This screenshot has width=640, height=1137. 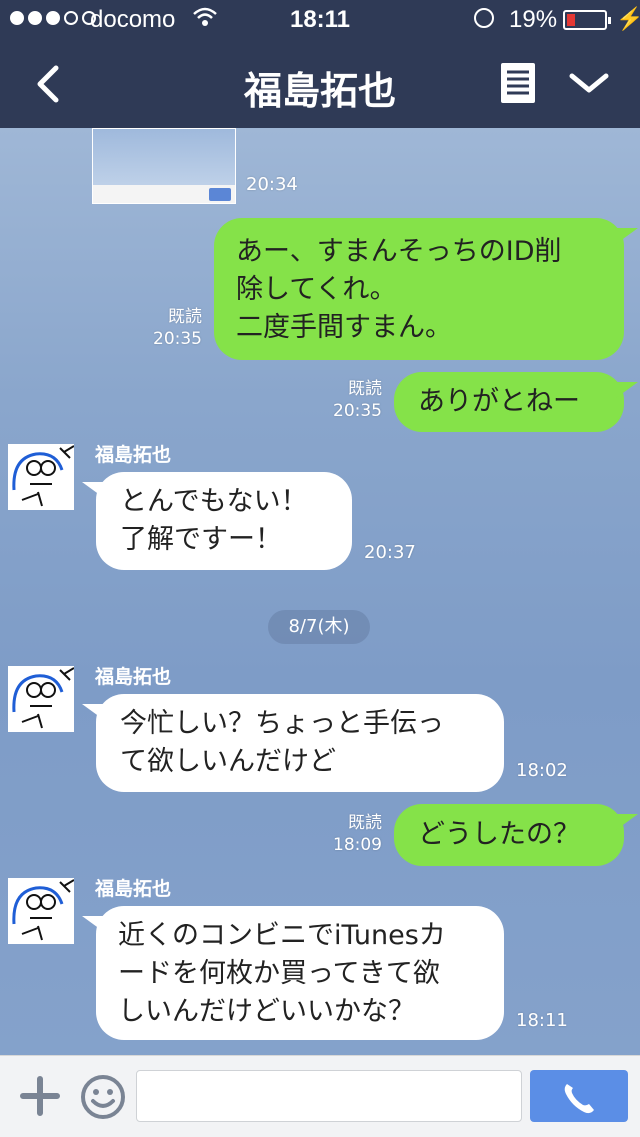 I want to click on emoji-icon, so click(x=103, y=1097).